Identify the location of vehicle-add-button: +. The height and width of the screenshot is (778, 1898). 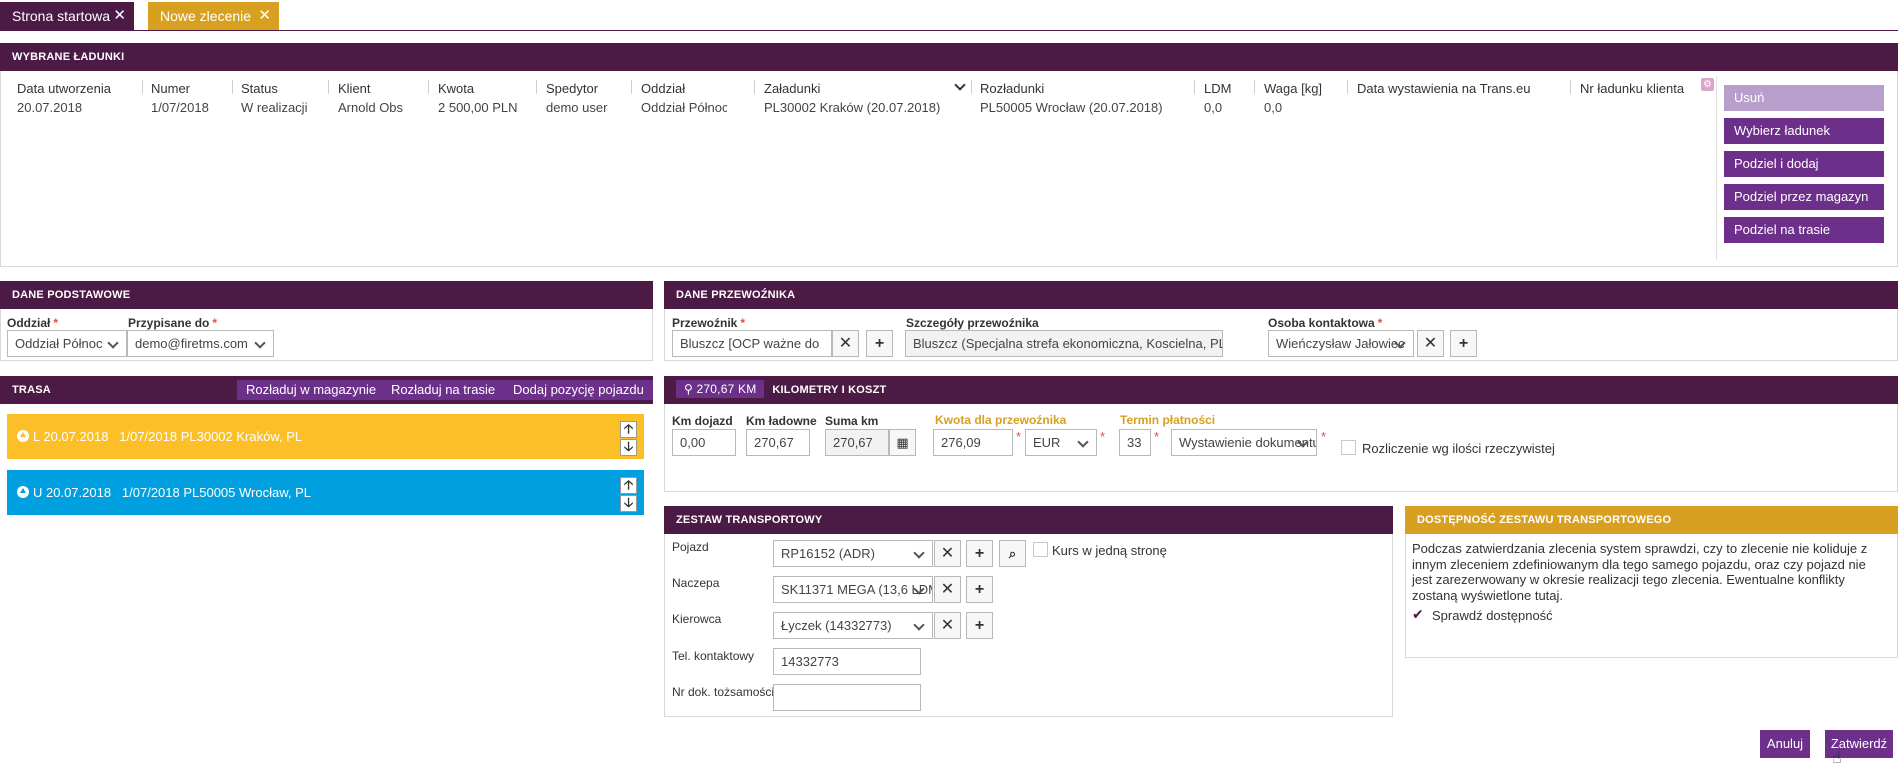
(979, 553).